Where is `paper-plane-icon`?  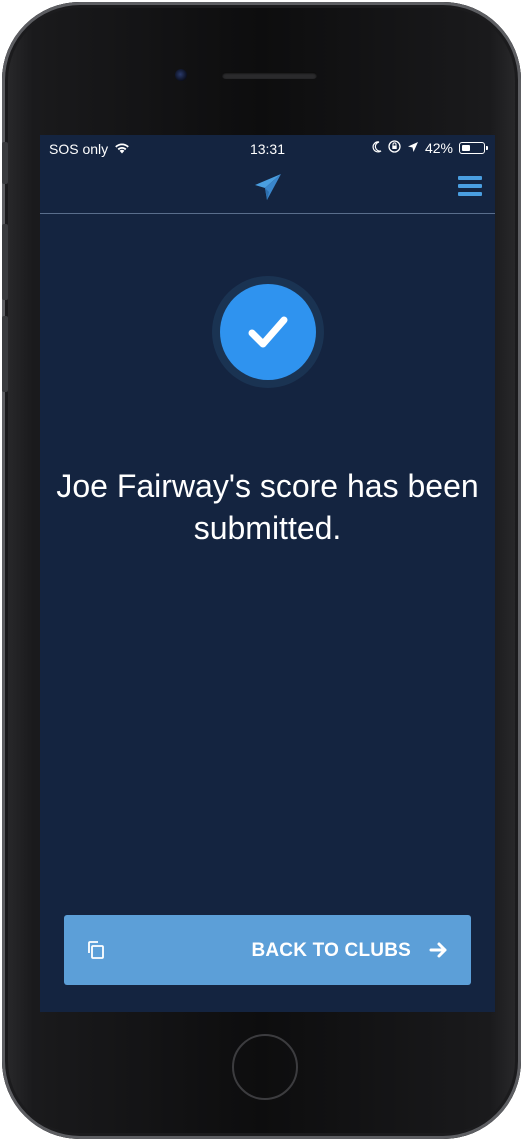 paper-plane-icon is located at coordinates (268, 187).